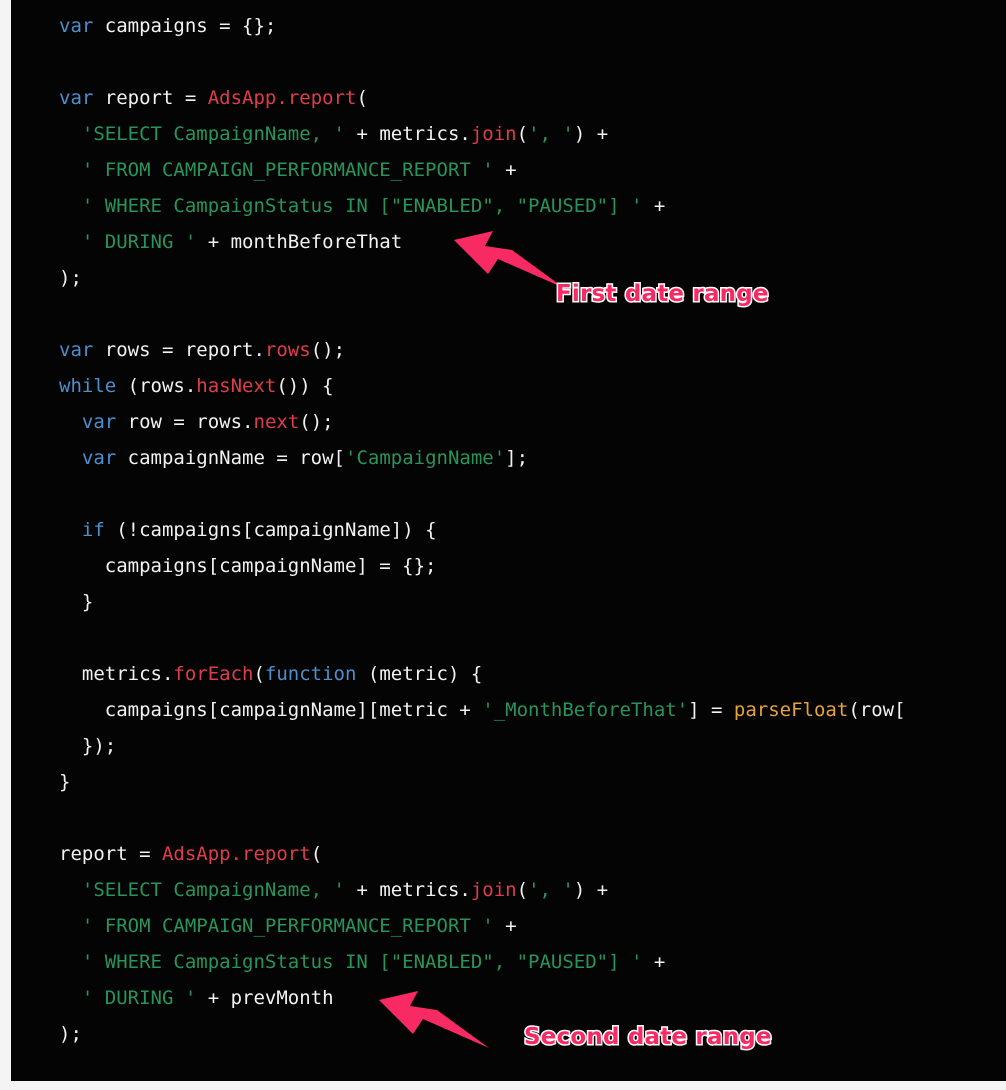 This screenshot has height=1090, width=1006. What do you see at coordinates (270, 530) in the screenshot?
I see `code-token: (!campaigns[campaignName]) {` at bounding box center [270, 530].